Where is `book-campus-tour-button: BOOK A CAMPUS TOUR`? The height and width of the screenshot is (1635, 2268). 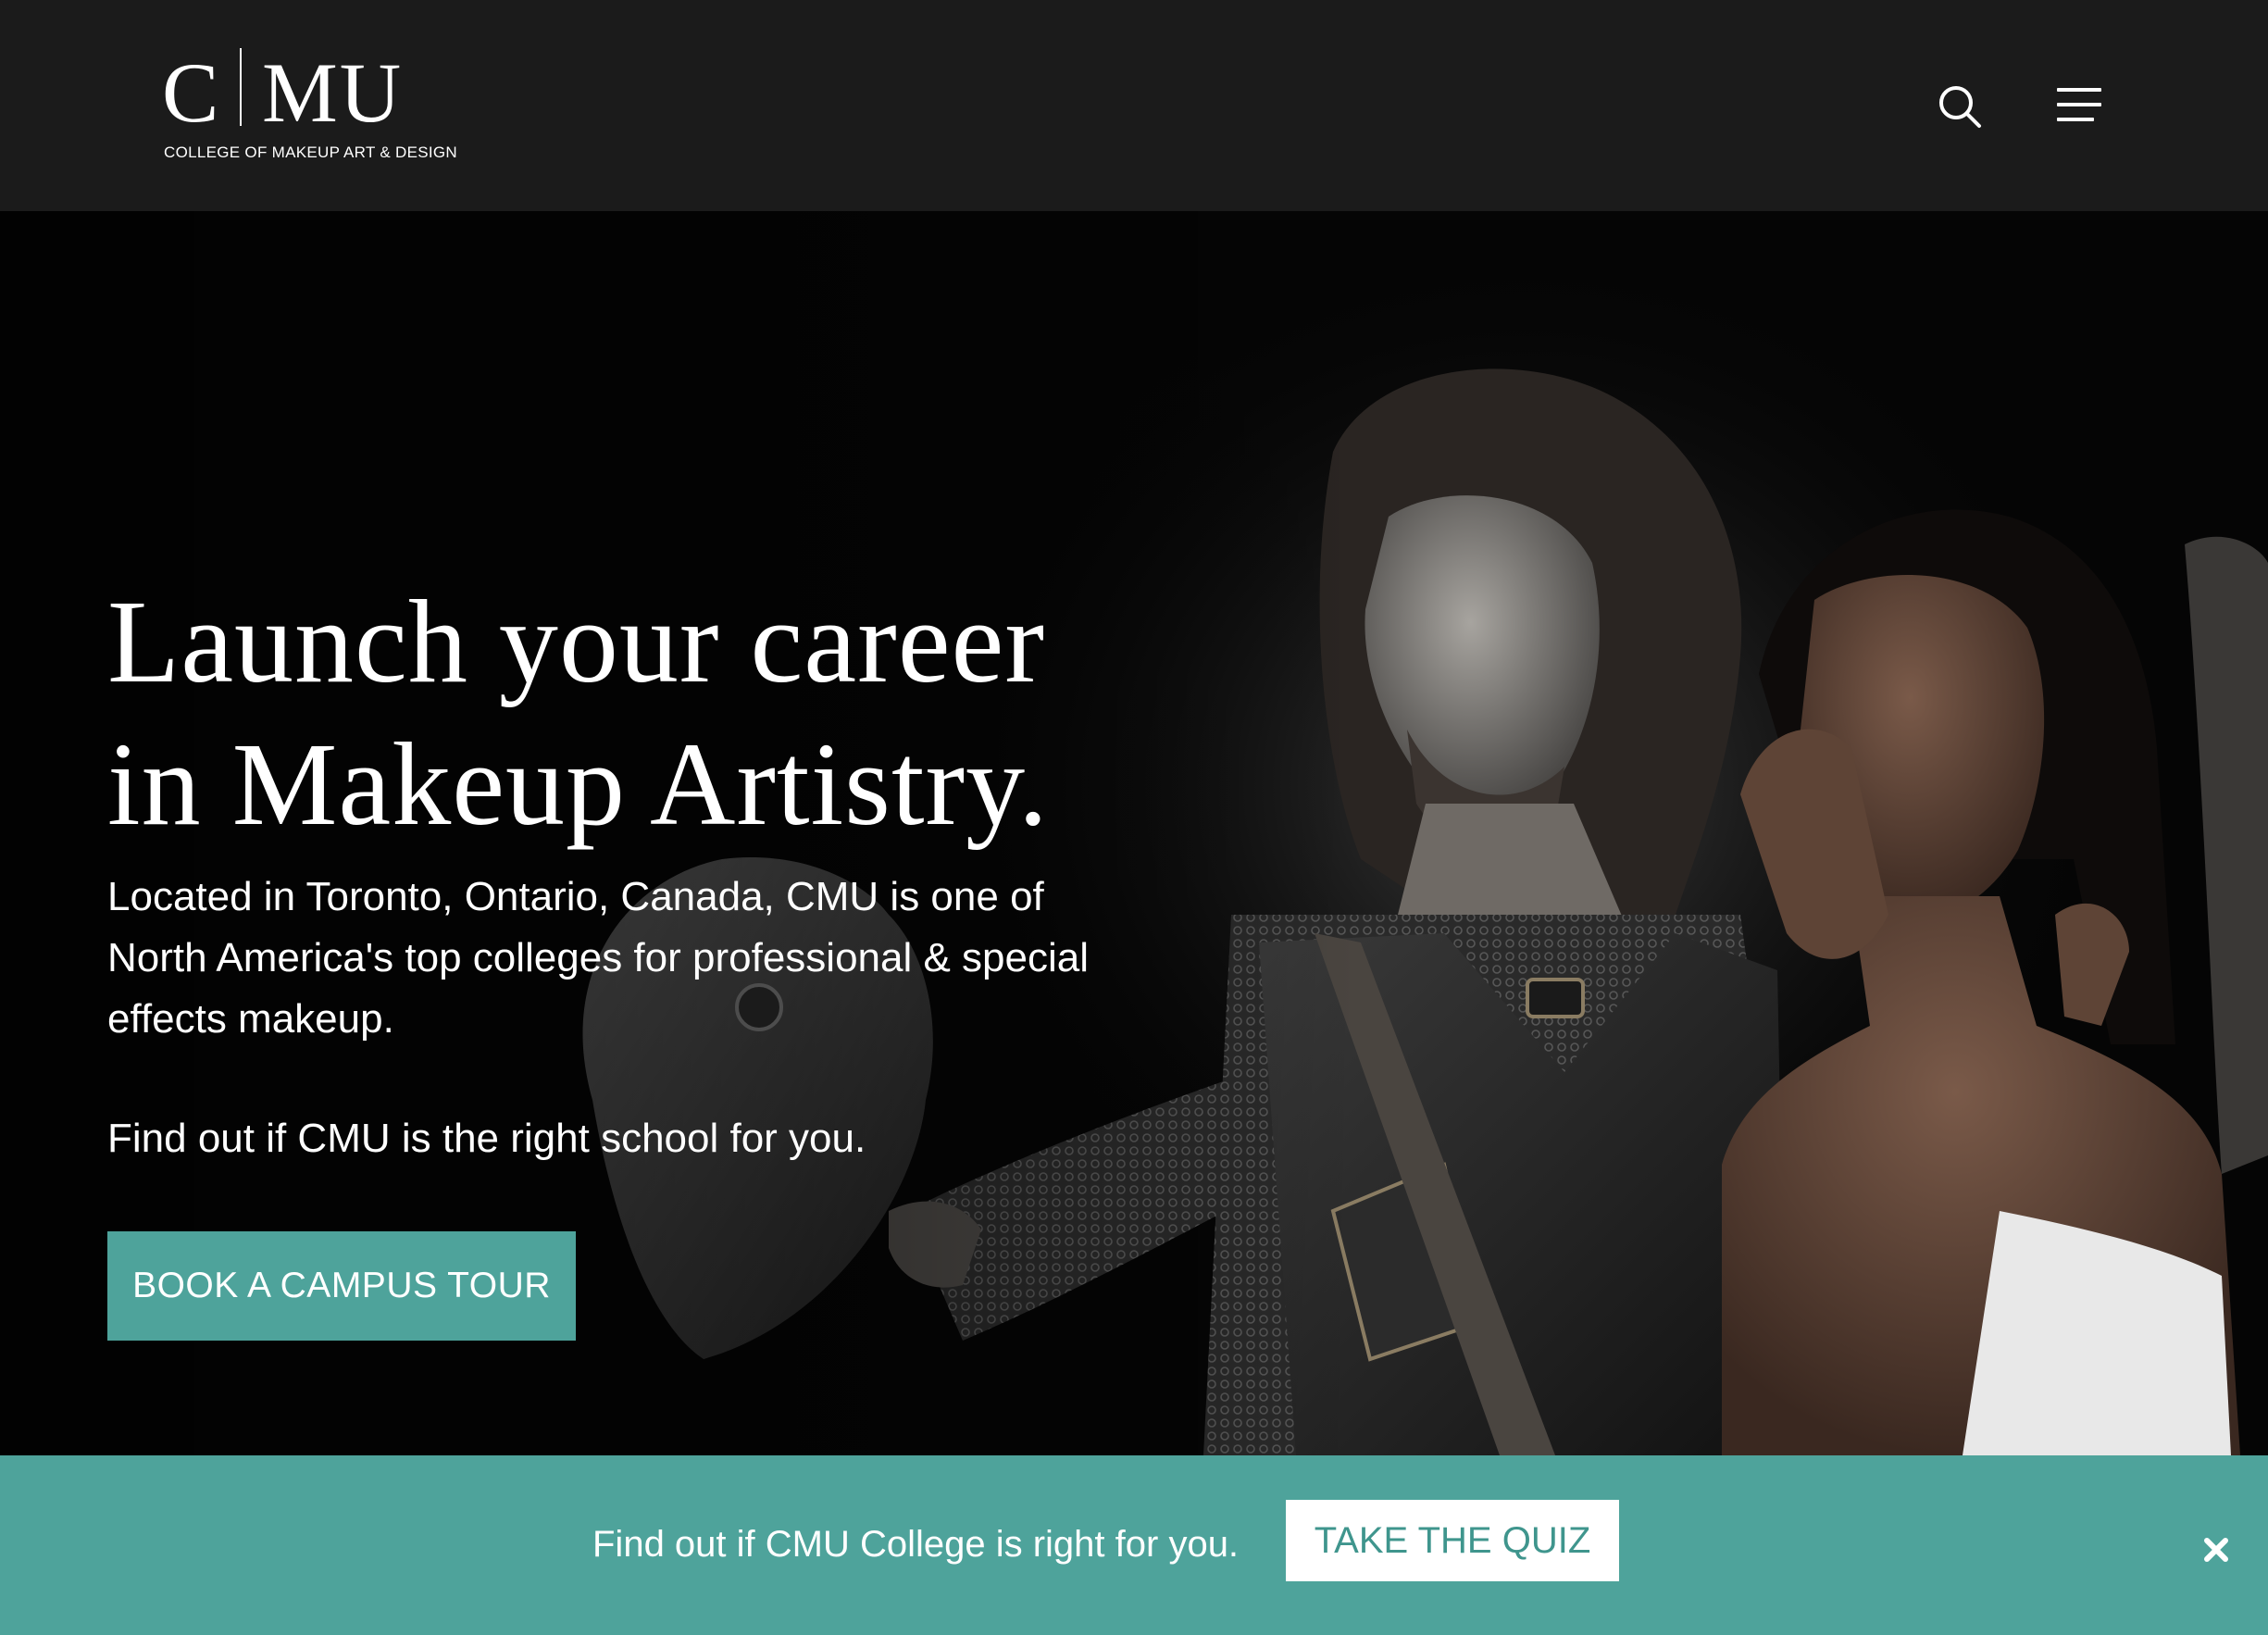
book-campus-tour-button: BOOK A CAMPUS TOUR is located at coordinates (341, 1286).